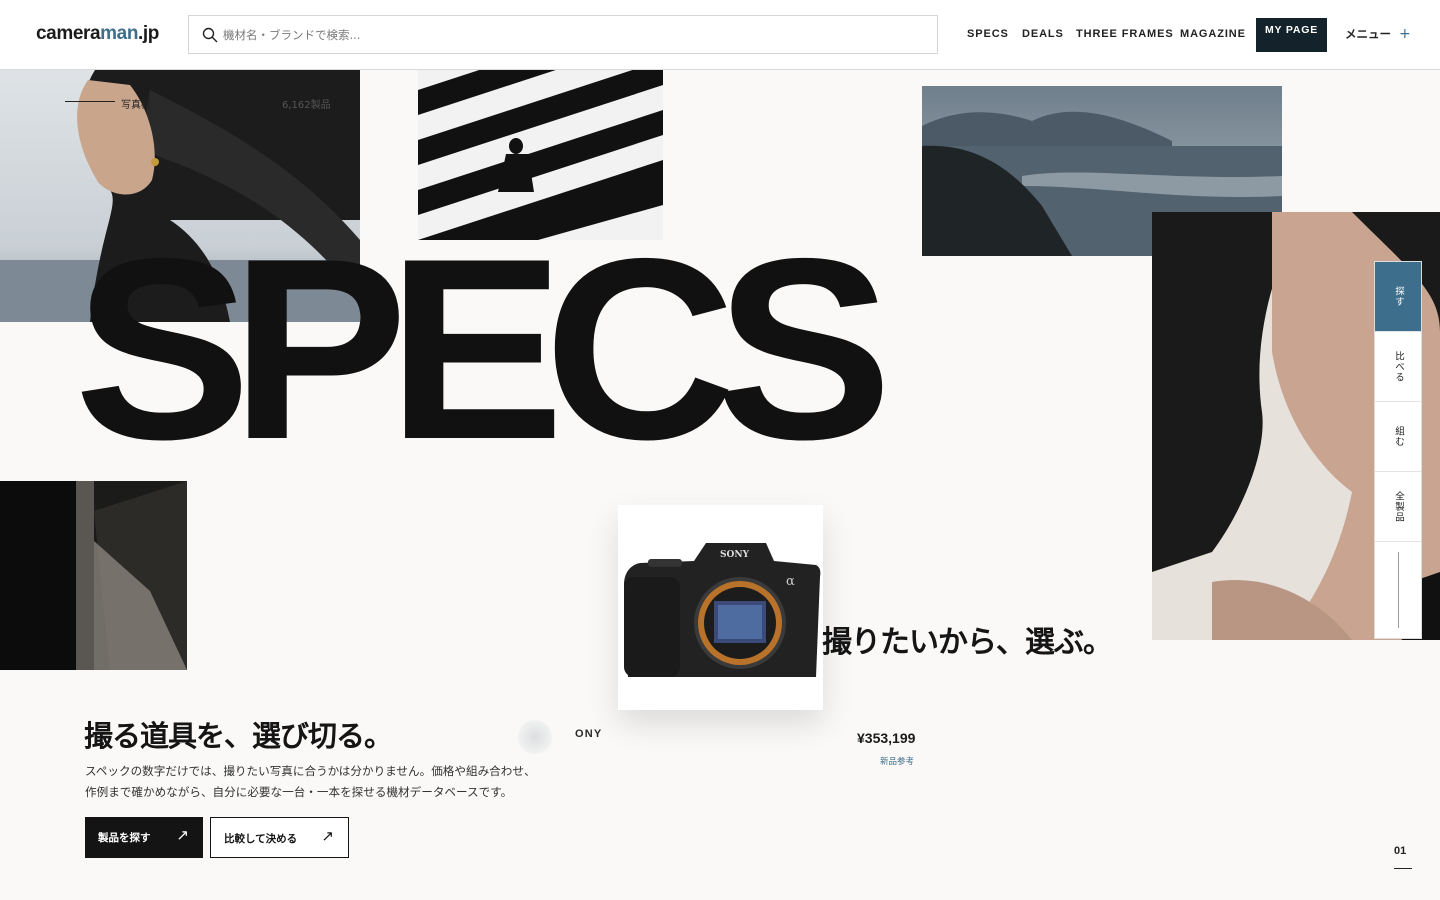  Describe the element at coordinates (90, 101) in the screenshot. I see `category-divider` at that location.